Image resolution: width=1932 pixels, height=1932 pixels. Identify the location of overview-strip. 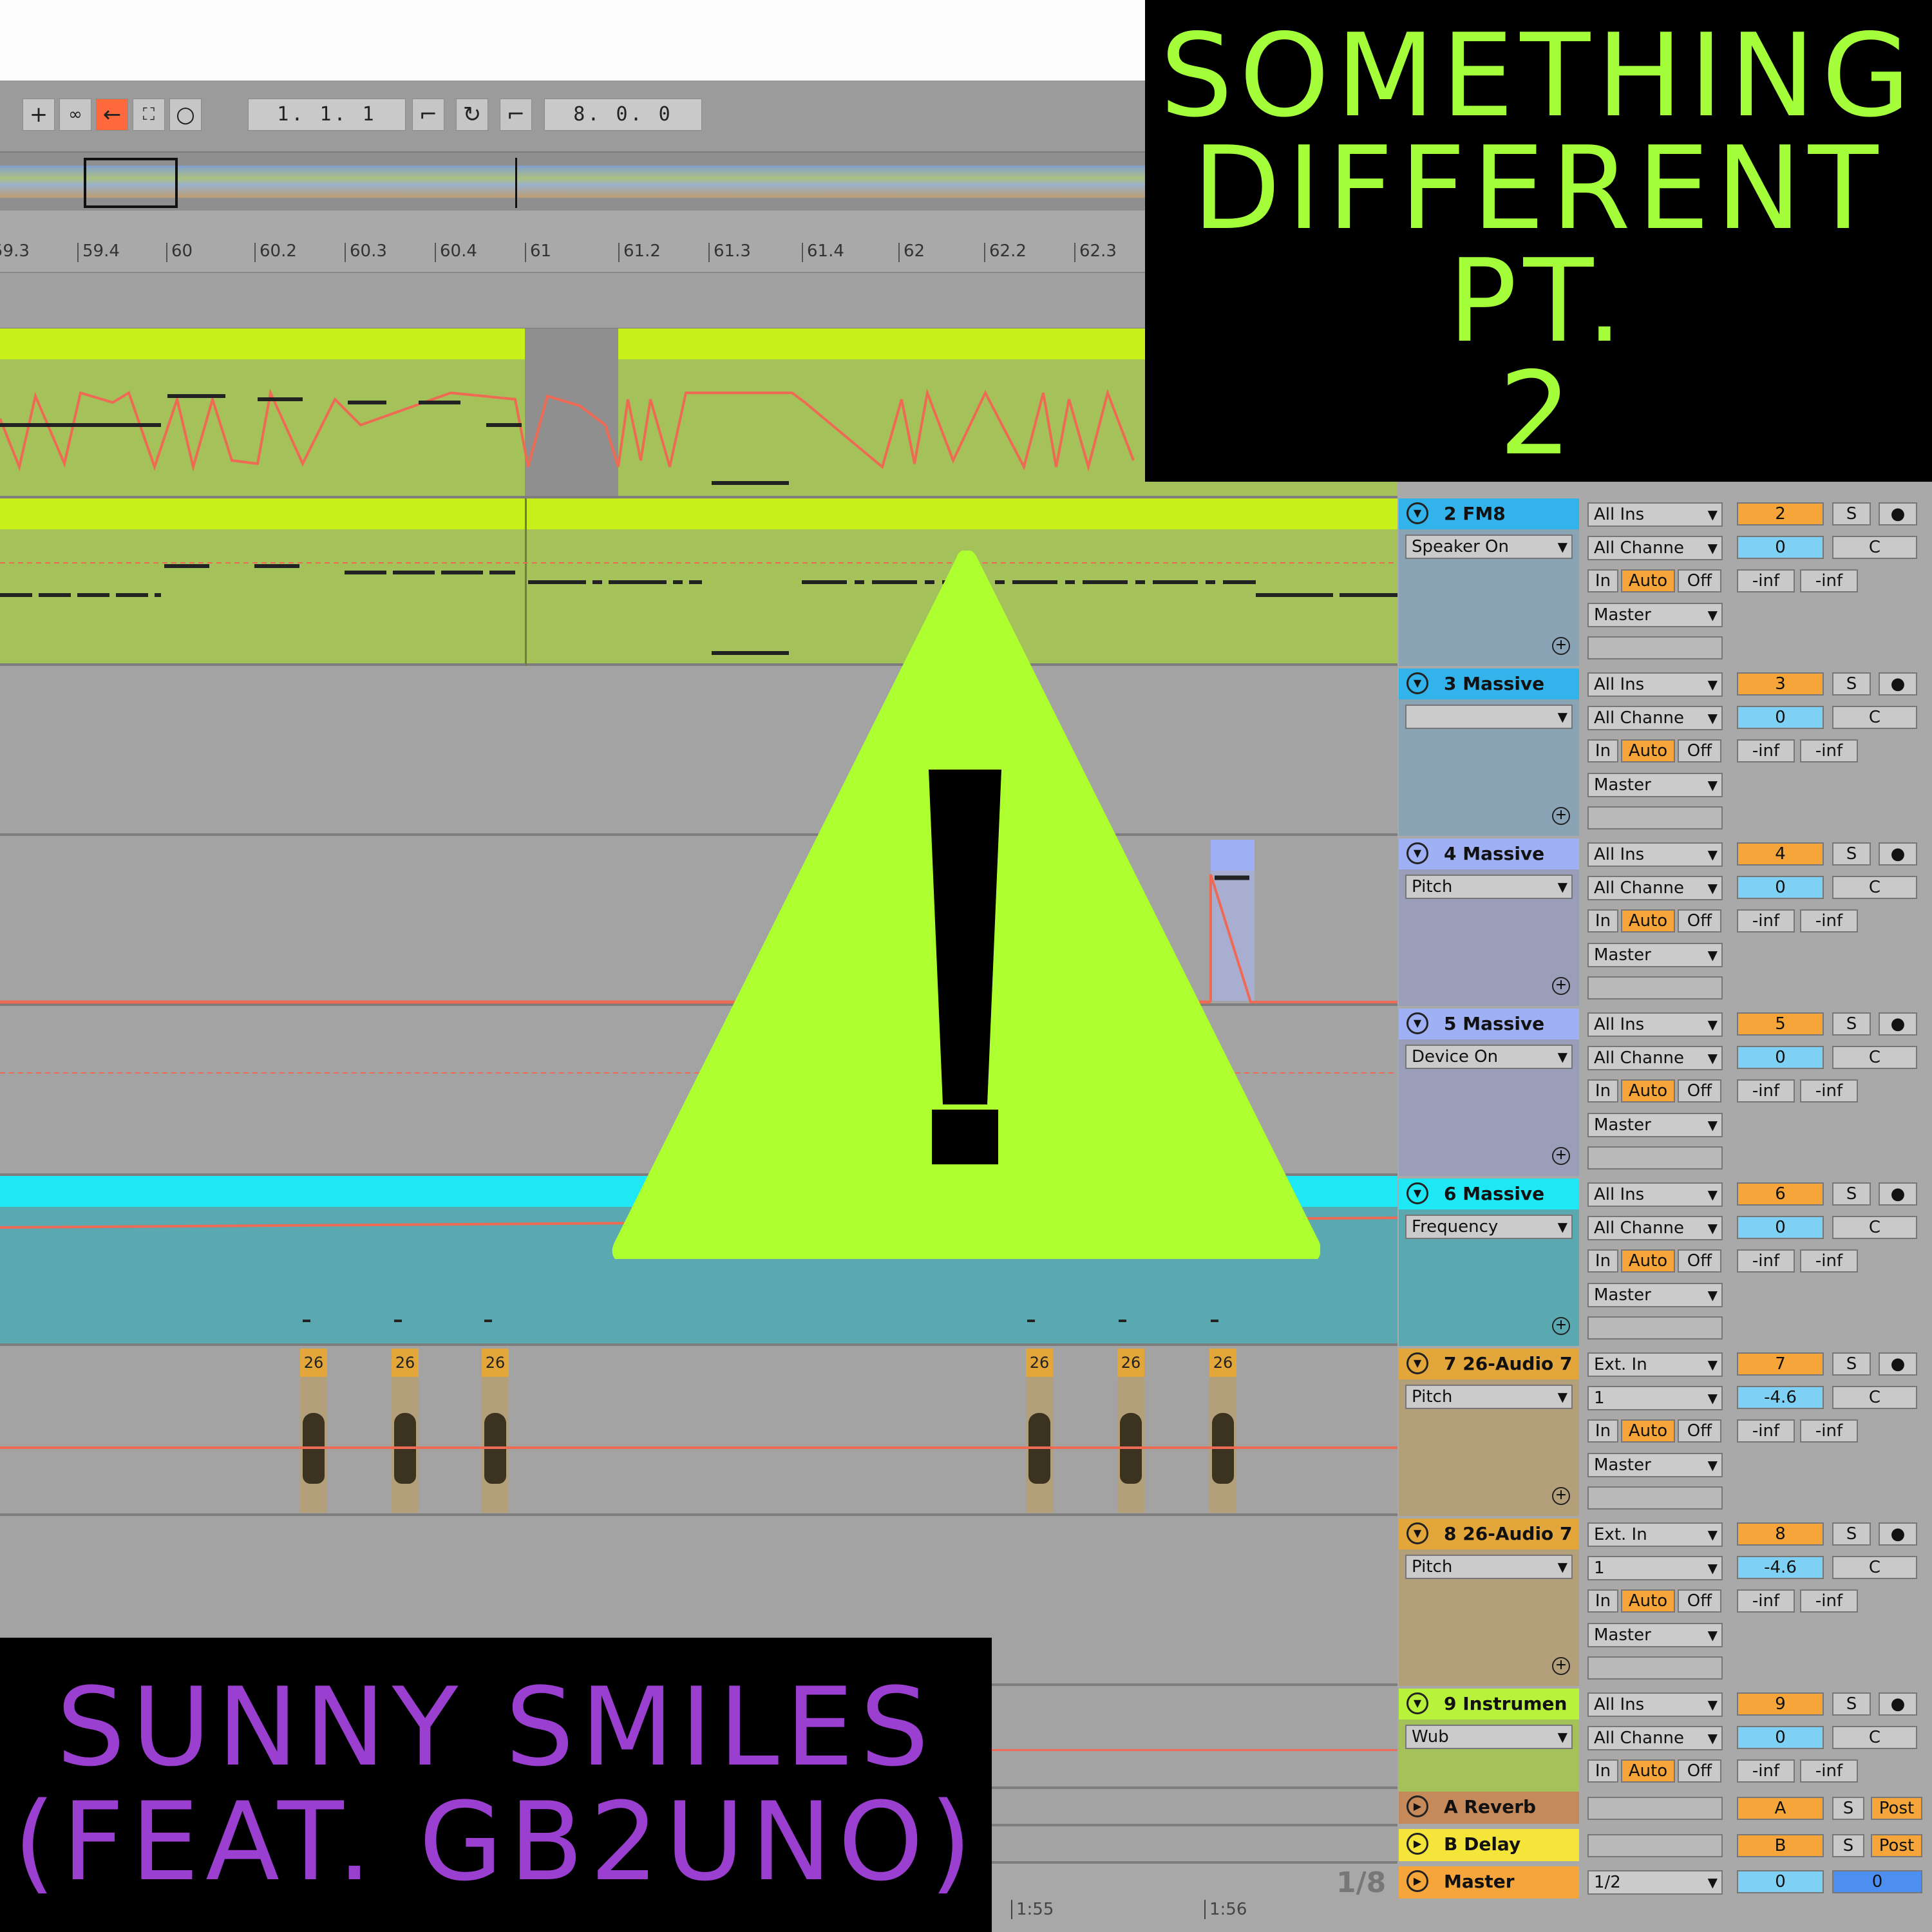
(573, 182).